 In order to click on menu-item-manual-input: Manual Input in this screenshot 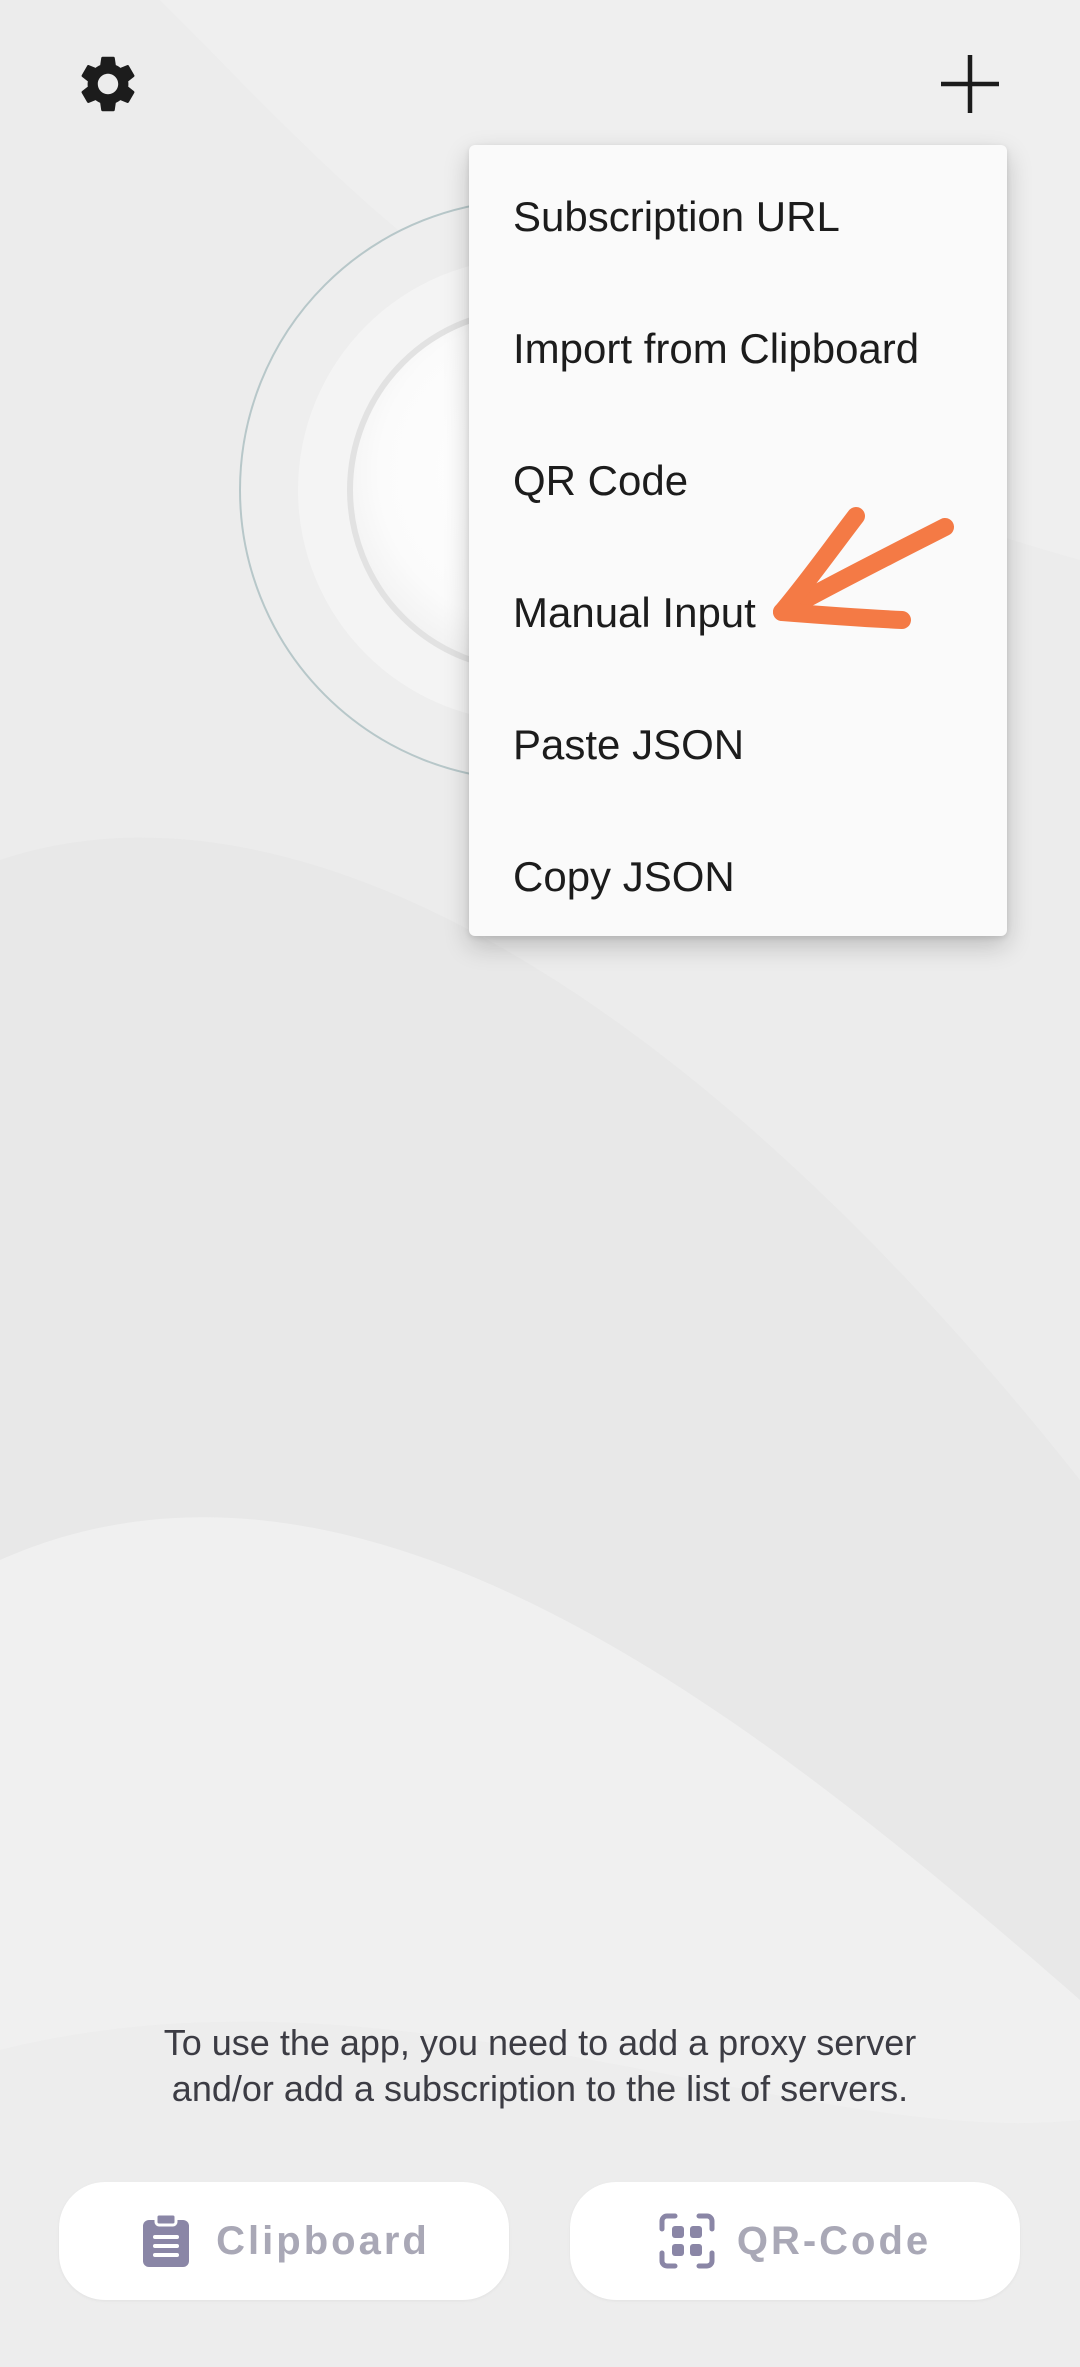, I will do `click(738, 613)`.